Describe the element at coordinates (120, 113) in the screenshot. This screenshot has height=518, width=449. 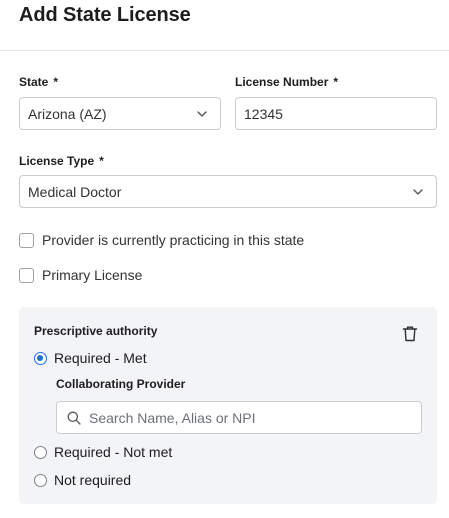
I see `state-select: Arizona (AZ)` at that location.